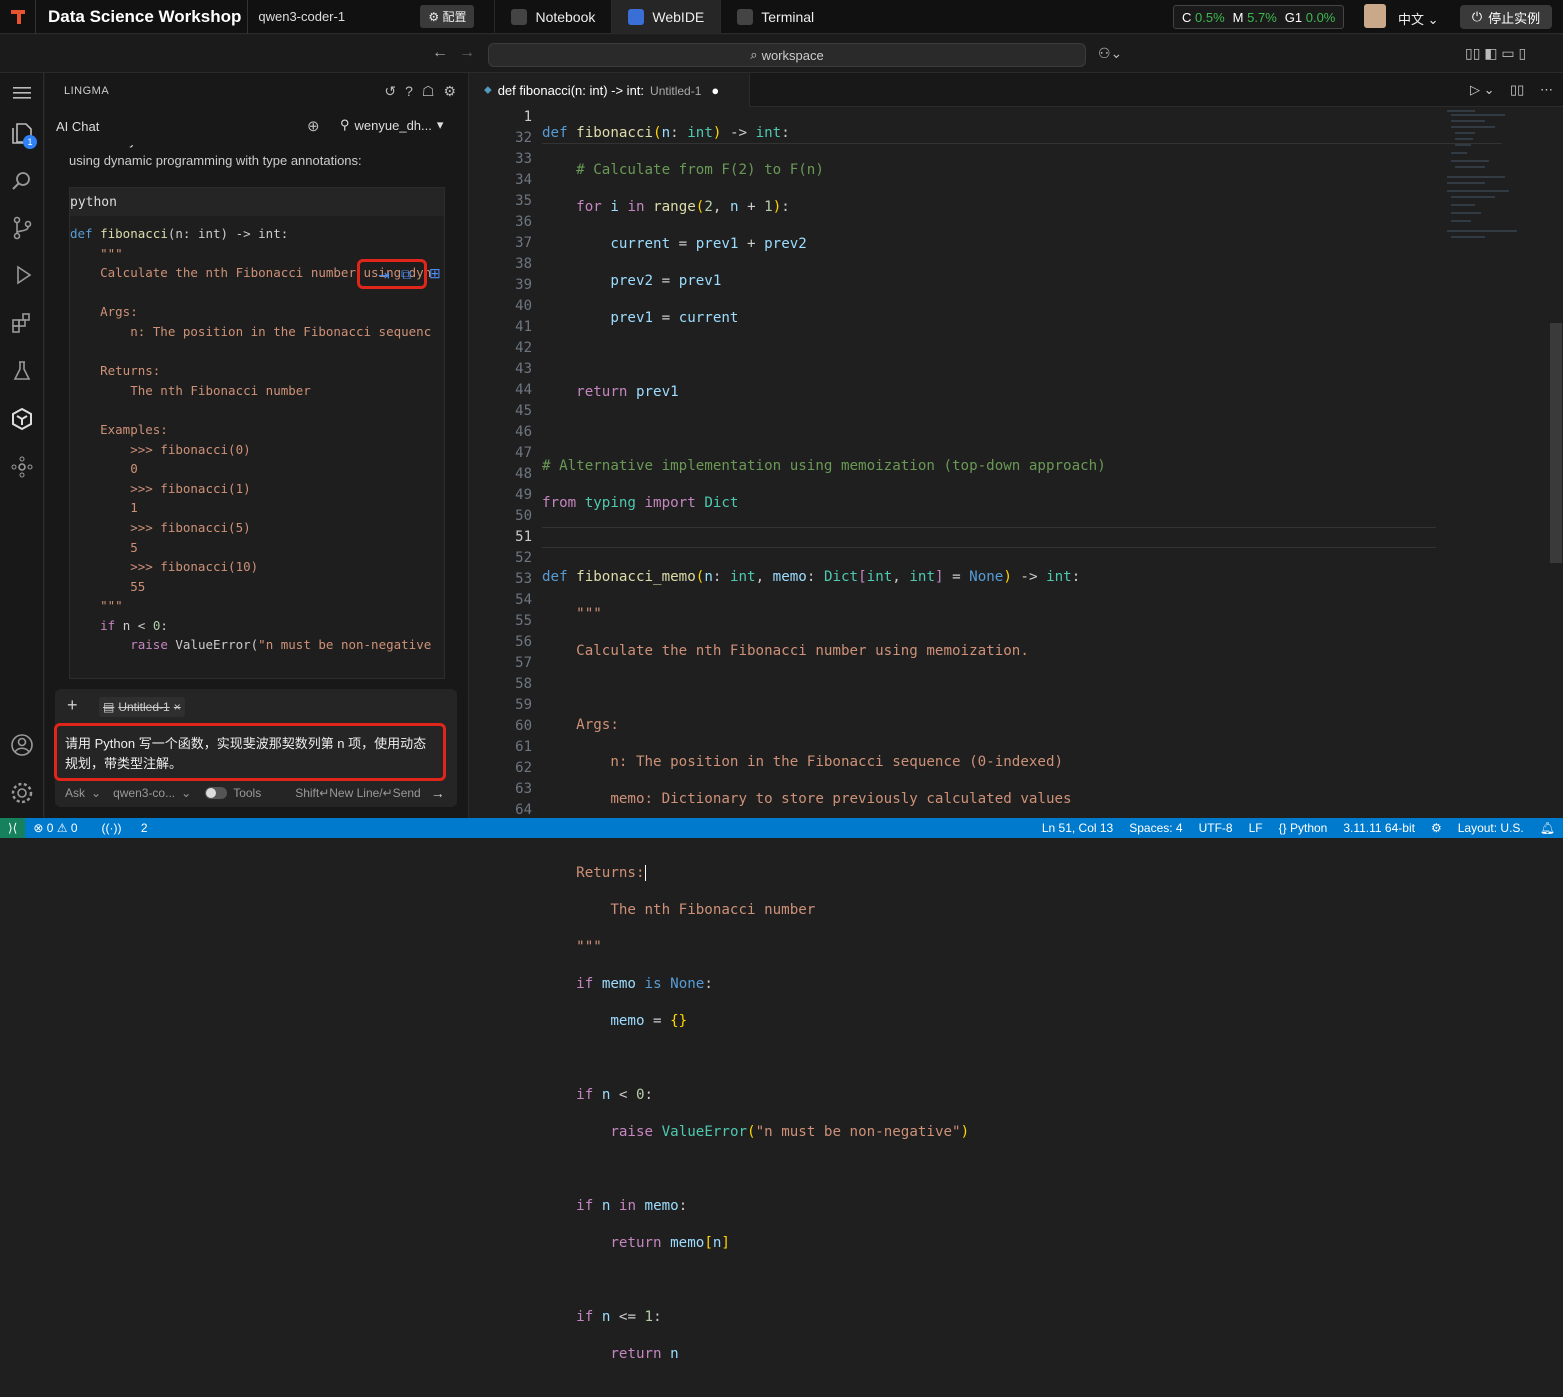 The height and width of the screenshot is (1397, 1563). Describe the element at coordinates (420, 91) in the screenshot. I see `sidebar-toolbar: ↺ ? ☖ ⚙` at that location.